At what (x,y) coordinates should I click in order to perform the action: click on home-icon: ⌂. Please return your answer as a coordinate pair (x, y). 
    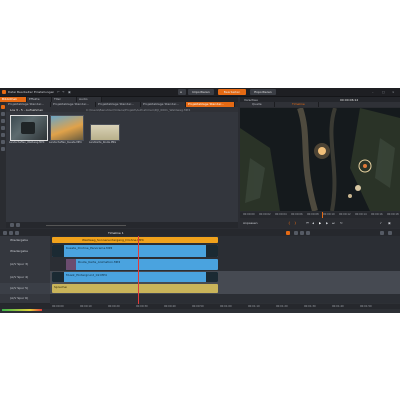
    Looking at the image, I should click on (181, 92).